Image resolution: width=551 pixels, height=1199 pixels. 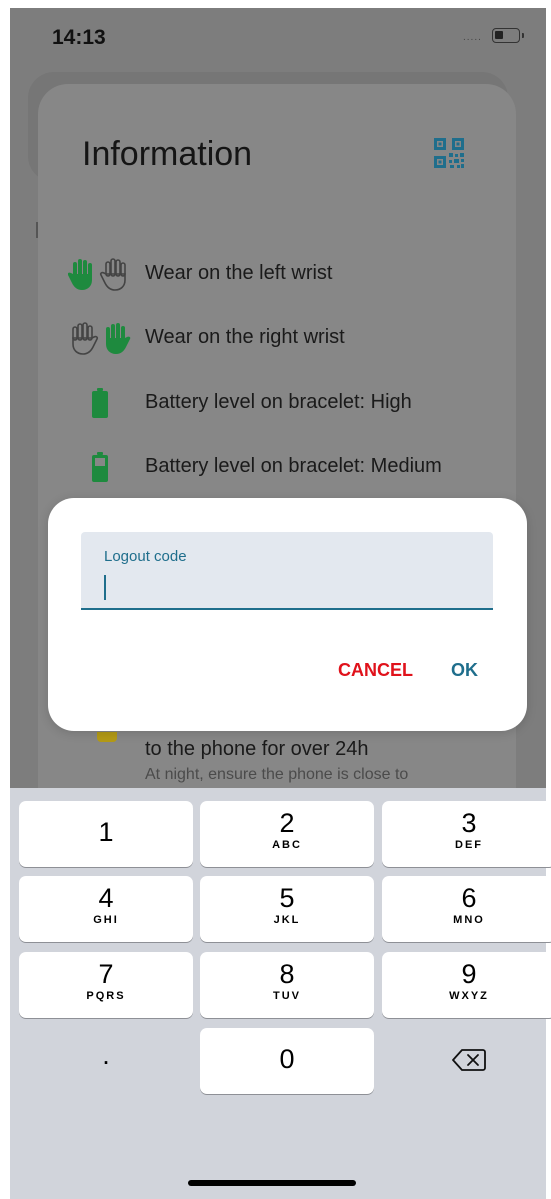 What do you see at coordinates (100, 403) in the screenshot?
I see `battery-high-icon` at bounding box center [100, 403].